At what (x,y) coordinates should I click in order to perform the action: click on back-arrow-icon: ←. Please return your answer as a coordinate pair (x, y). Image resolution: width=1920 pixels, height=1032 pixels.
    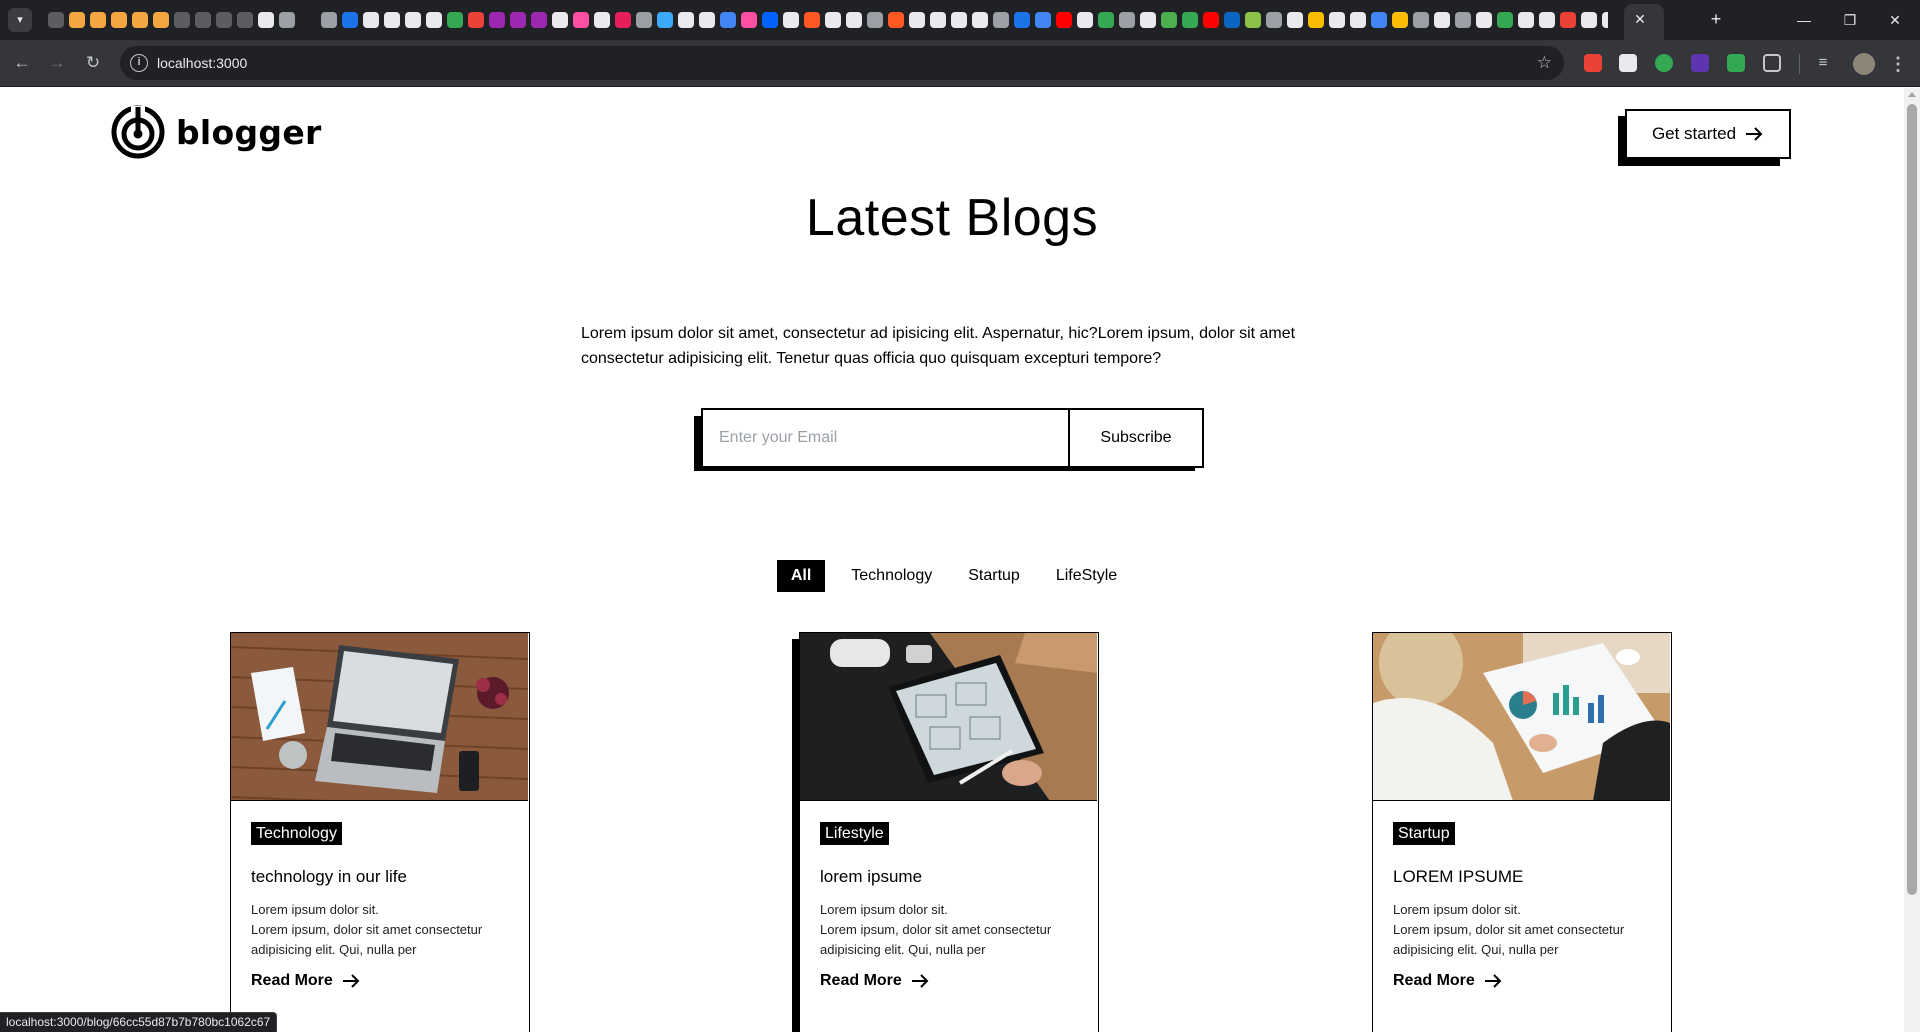
    Looking at the image, I should click on (22, 63).